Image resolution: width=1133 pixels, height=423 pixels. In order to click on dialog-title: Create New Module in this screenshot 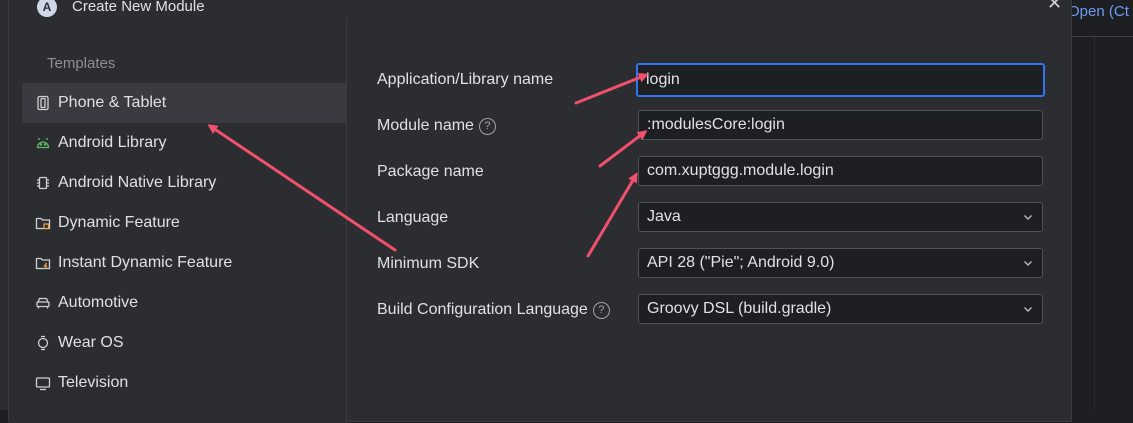, I will do `click(138, 7)`.